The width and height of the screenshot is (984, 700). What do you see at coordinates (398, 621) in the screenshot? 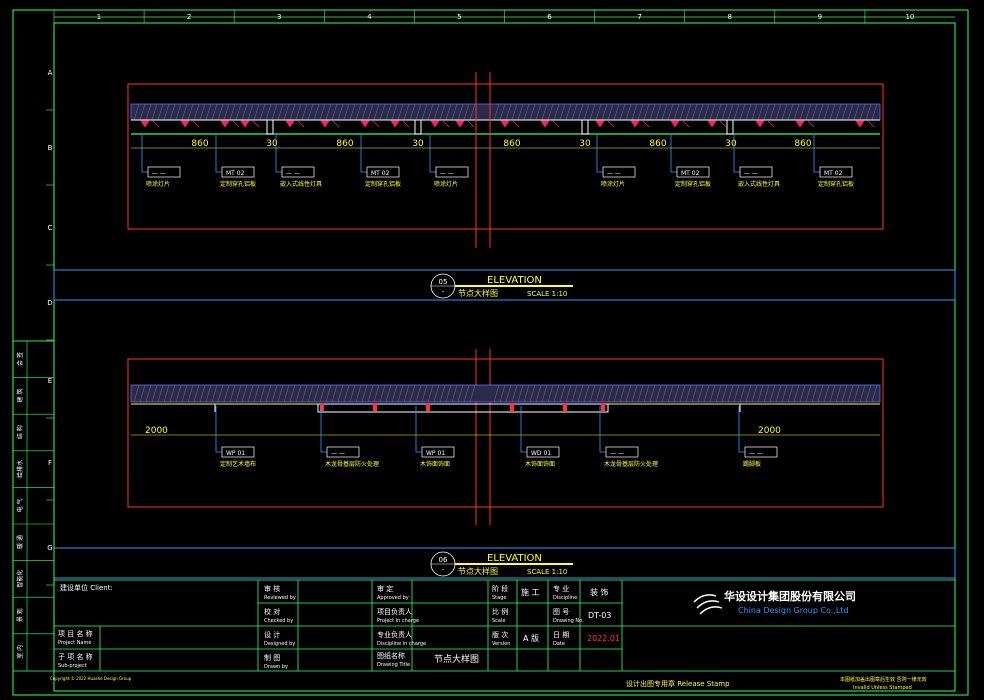
I see `project-in-charge-label-en: Project in charge` at bounding box center [398, 621].